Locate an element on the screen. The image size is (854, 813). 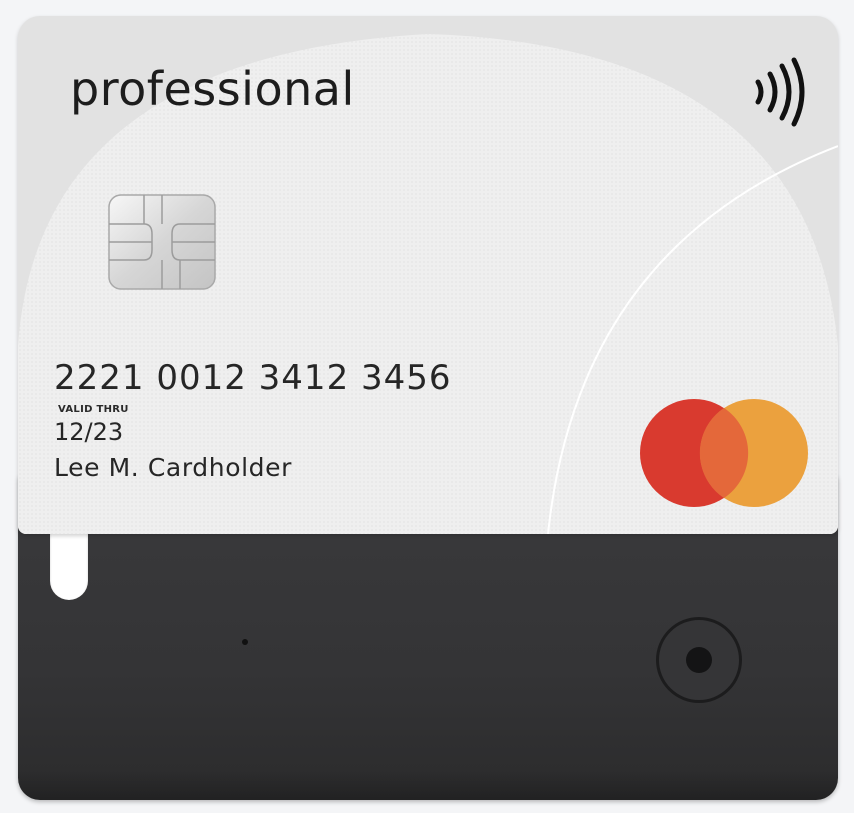
card-brand-text: professional is located at coordinates (212, 89).